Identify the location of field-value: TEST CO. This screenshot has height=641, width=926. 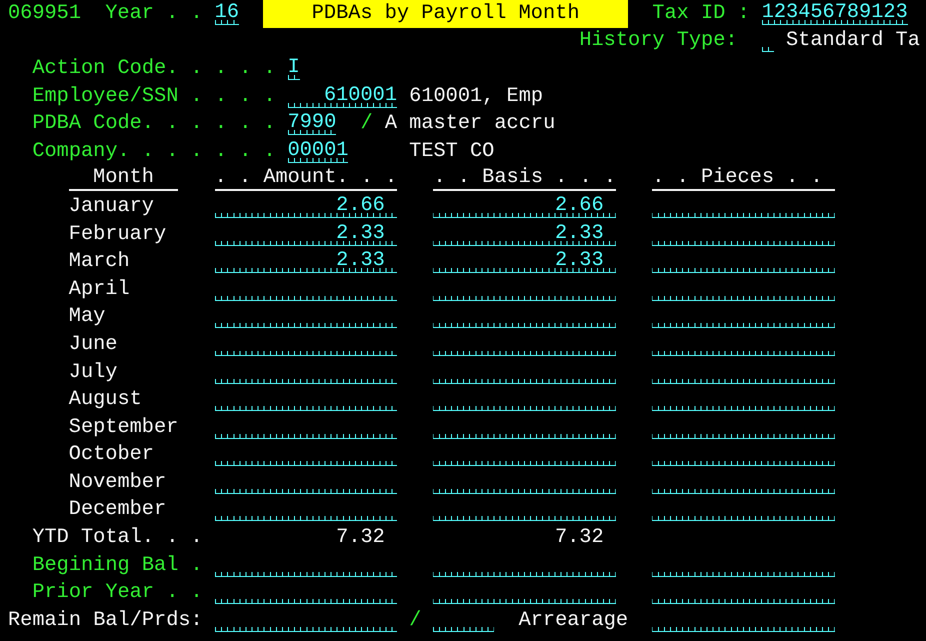
(452, 151).